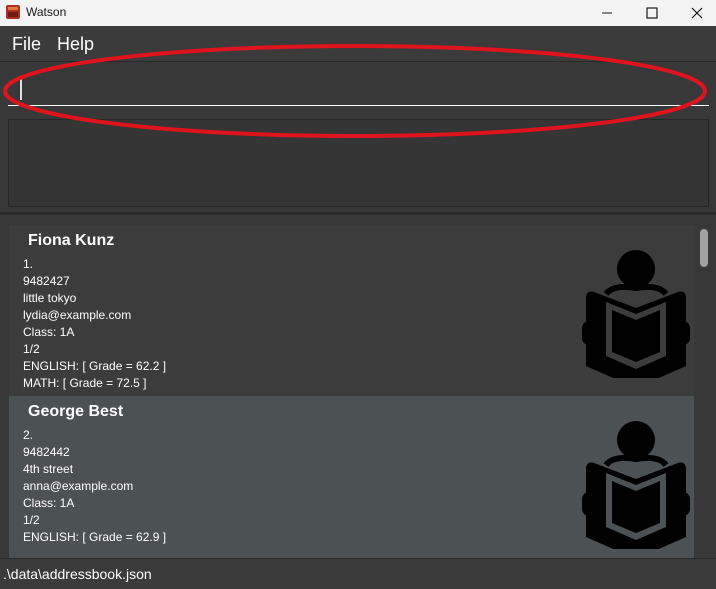 This screenshot has width=716, height=589. I want to click on student-grade: ENGLISH: [ Grade = 62.9 ], so click(95, 537).